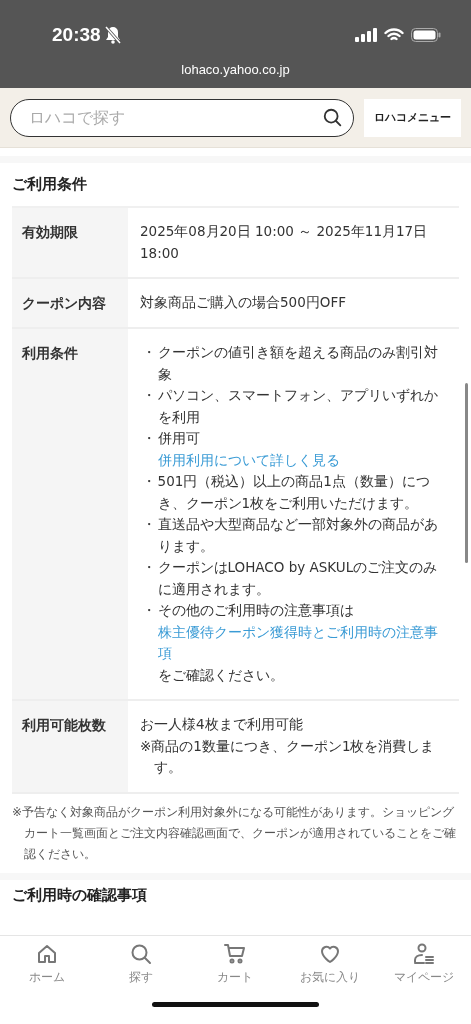  Describe the element at coordinates (294, 492) in the screenshot. I see `condition-text: 501円（税込）以上の商品1点（数量）につき、クーポン1枚をご利用いただけます。` at that location.